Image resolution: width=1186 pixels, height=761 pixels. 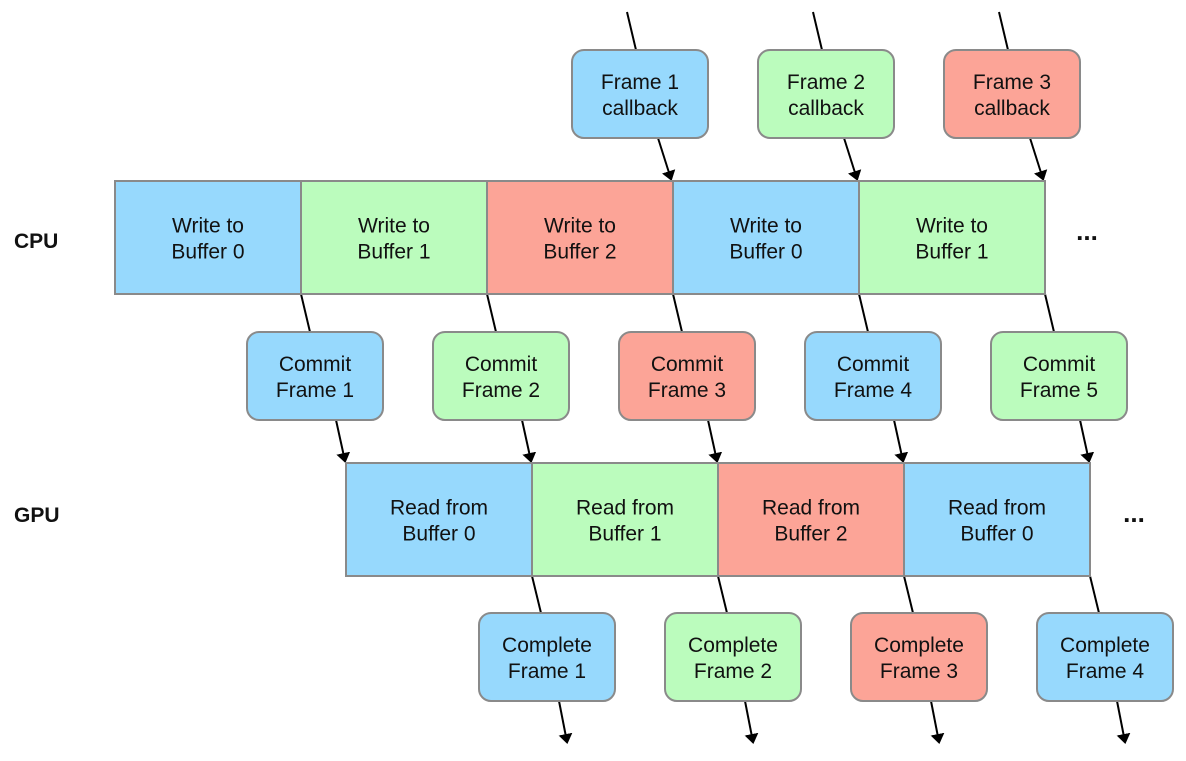 I want to click on complete-box: Complete Frame 2, so click(x=733, y=657).